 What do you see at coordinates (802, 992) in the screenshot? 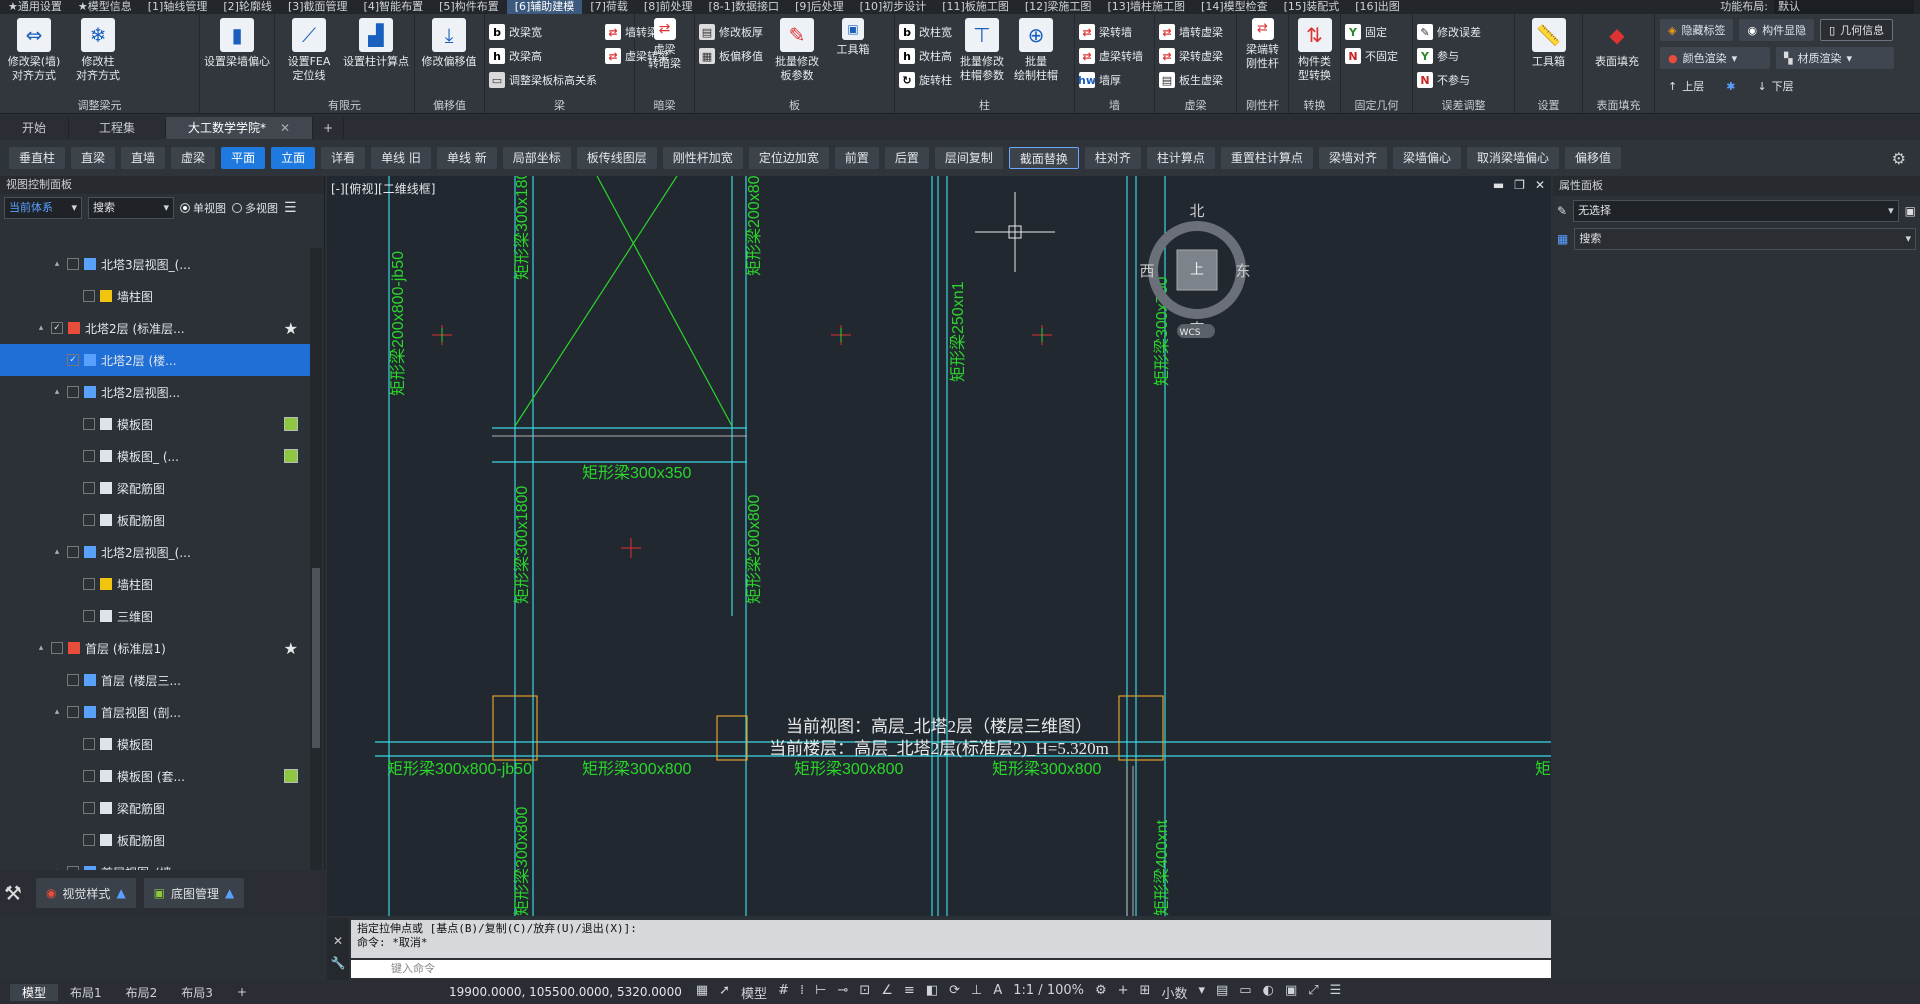
I see `dots-icon: ⁞` at bounding box center [802, 992].